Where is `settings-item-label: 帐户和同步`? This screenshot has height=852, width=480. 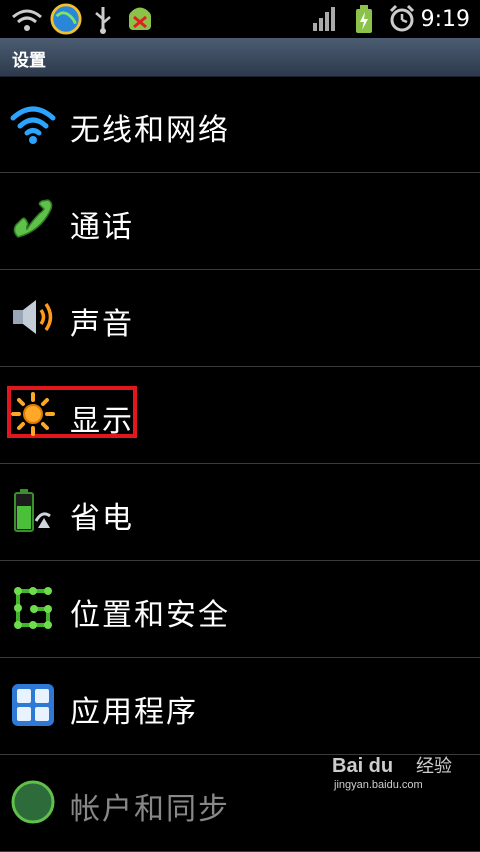
settings-item-label: 帐户和同步 is located at coordinates (150, 809).